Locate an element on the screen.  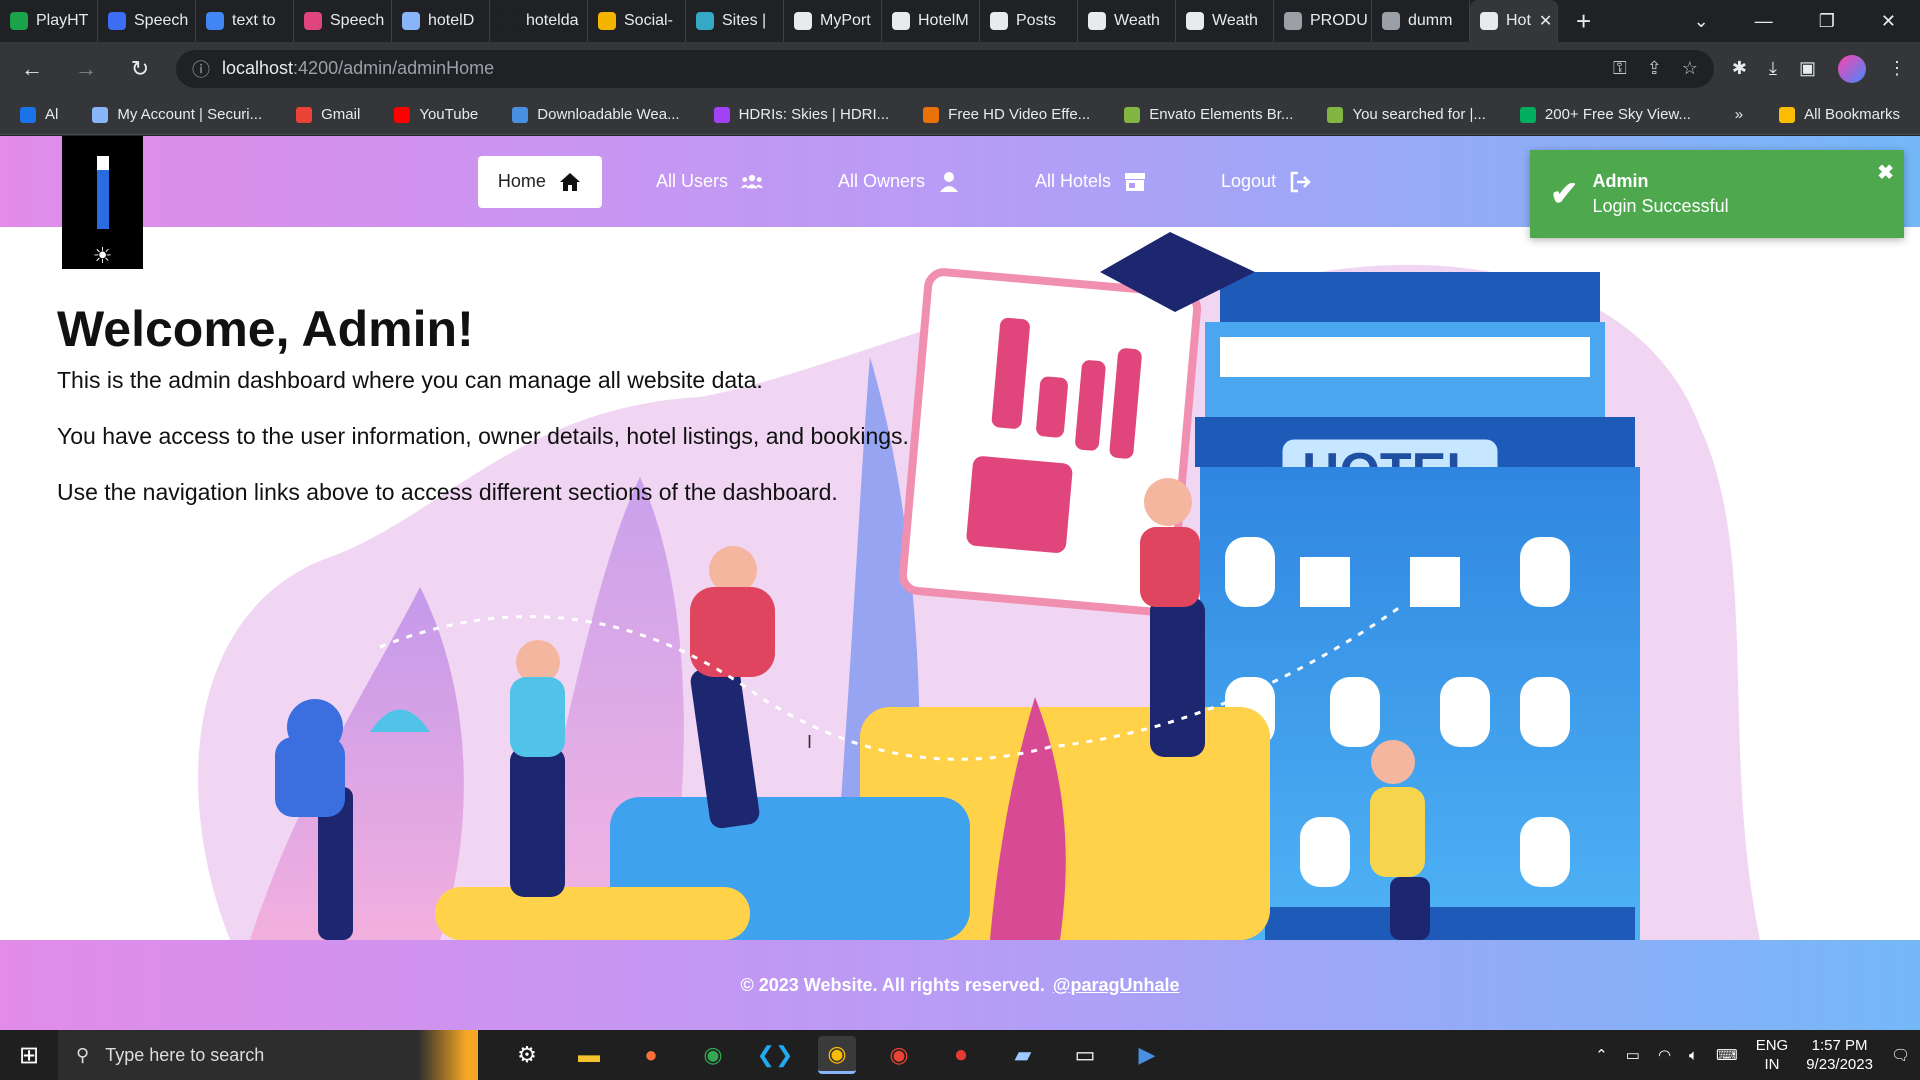
windows-start-icon: ⊞ is located at coordinates (29, 1055).